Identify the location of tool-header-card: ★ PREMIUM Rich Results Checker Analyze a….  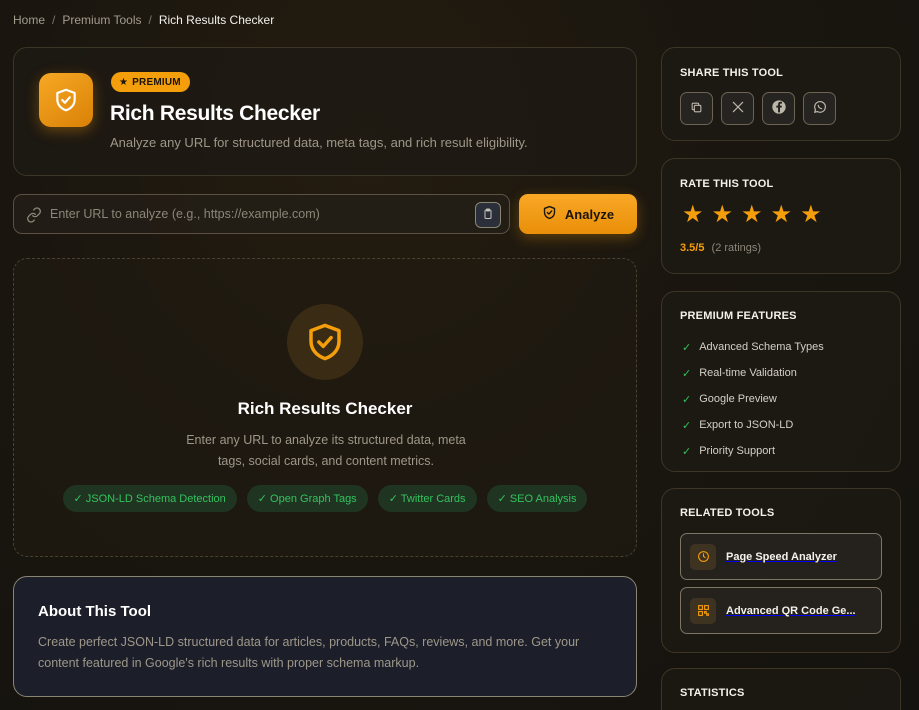
(325, 111).